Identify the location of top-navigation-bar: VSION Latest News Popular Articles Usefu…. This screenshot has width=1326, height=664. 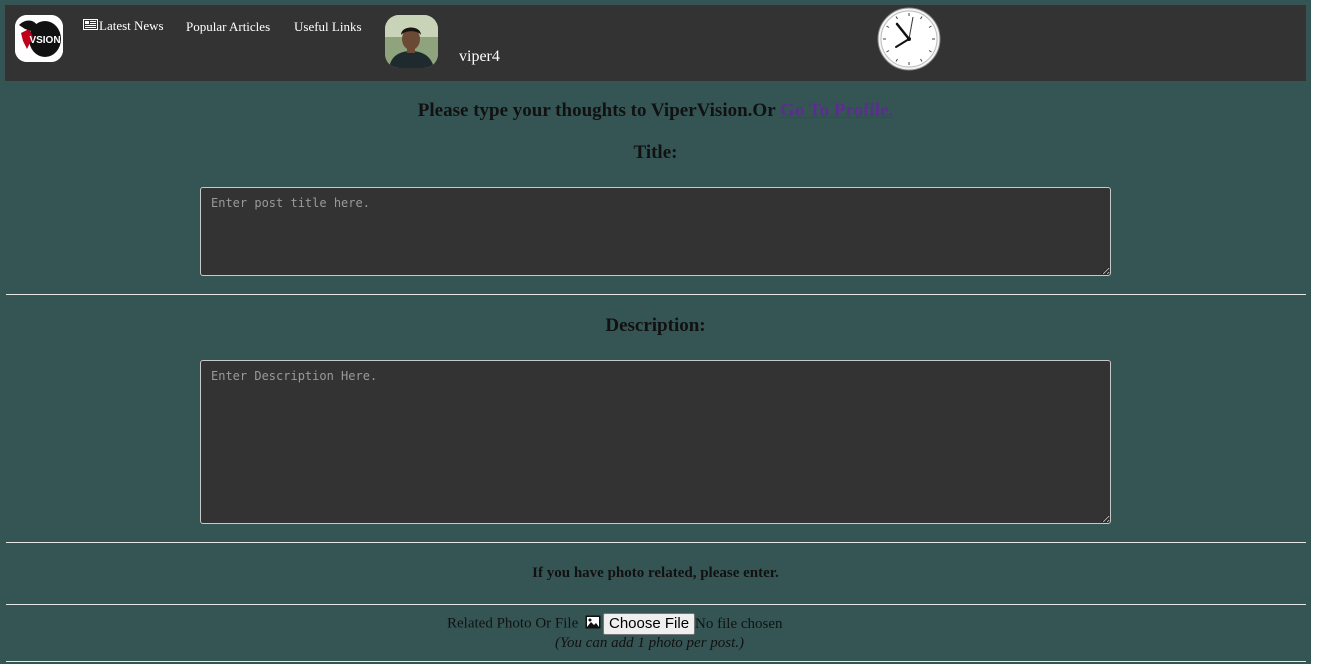
(655, 43).